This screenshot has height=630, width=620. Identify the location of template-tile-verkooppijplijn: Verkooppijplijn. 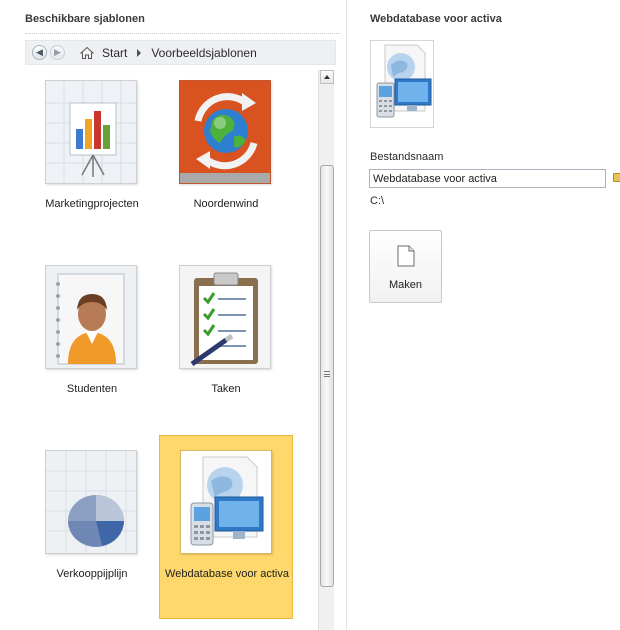
(92, 531).